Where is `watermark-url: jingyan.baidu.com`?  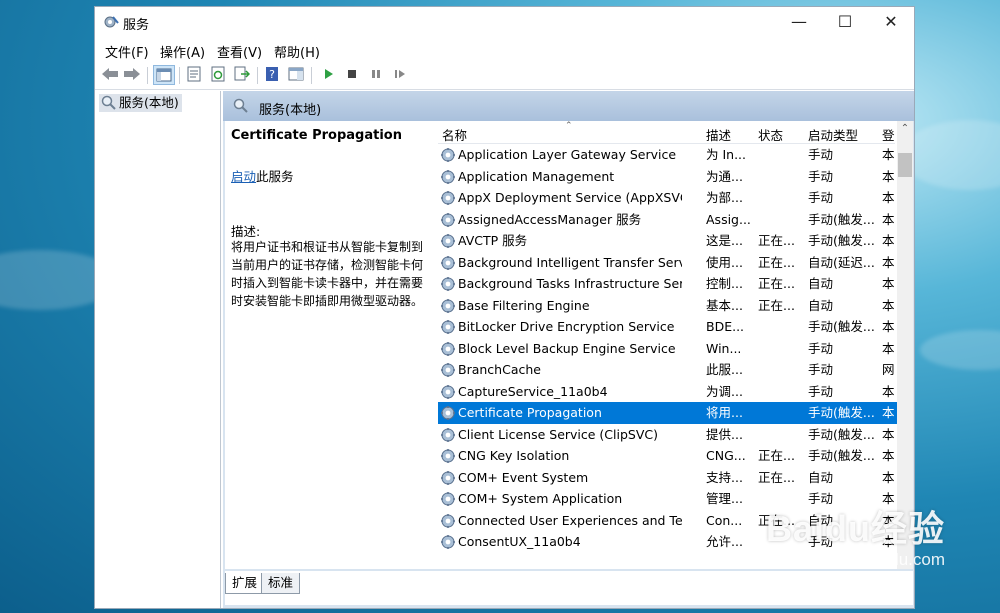 watermark-url: jingyan.baidu.com is located at coordinates (876, 559).